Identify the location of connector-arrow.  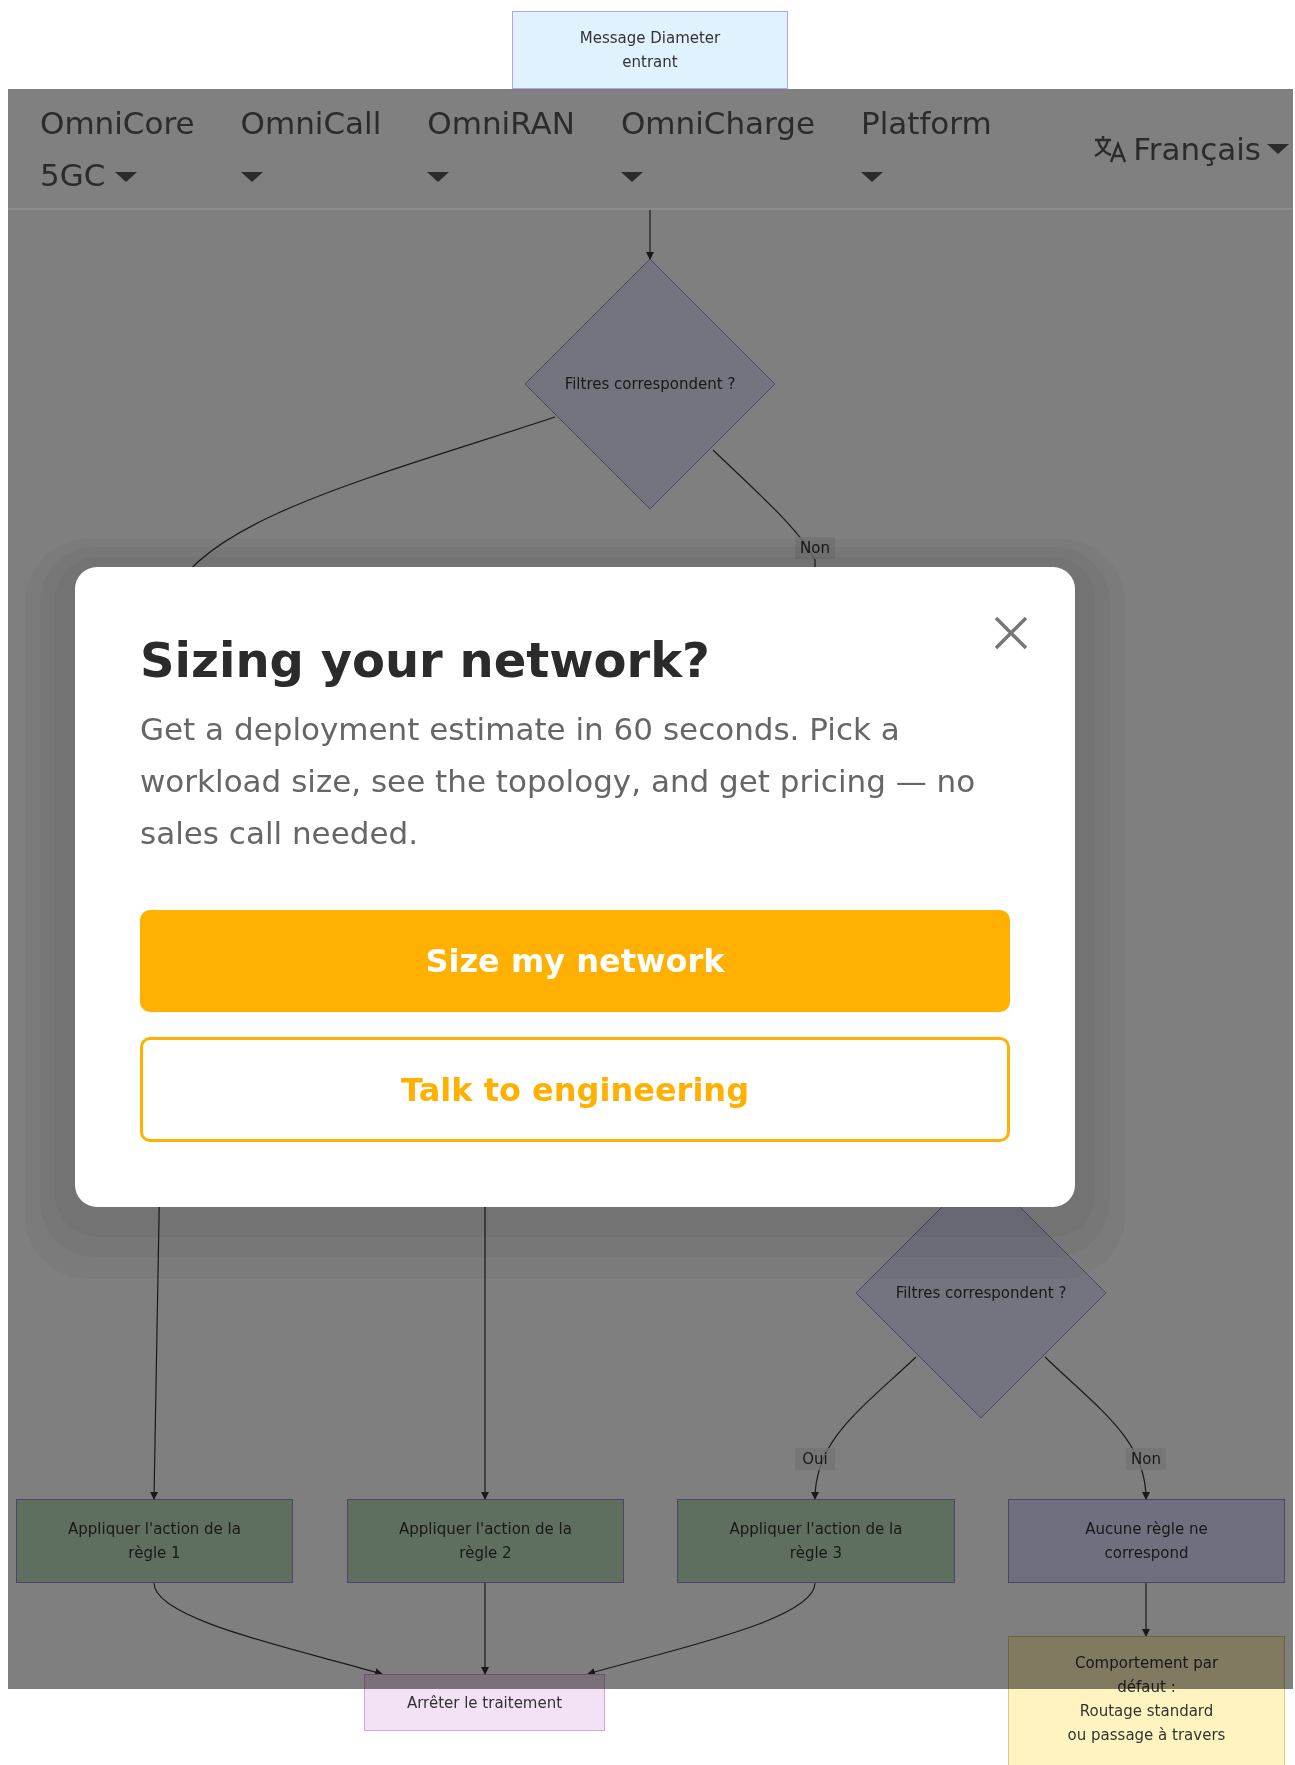
(1146, 1609).